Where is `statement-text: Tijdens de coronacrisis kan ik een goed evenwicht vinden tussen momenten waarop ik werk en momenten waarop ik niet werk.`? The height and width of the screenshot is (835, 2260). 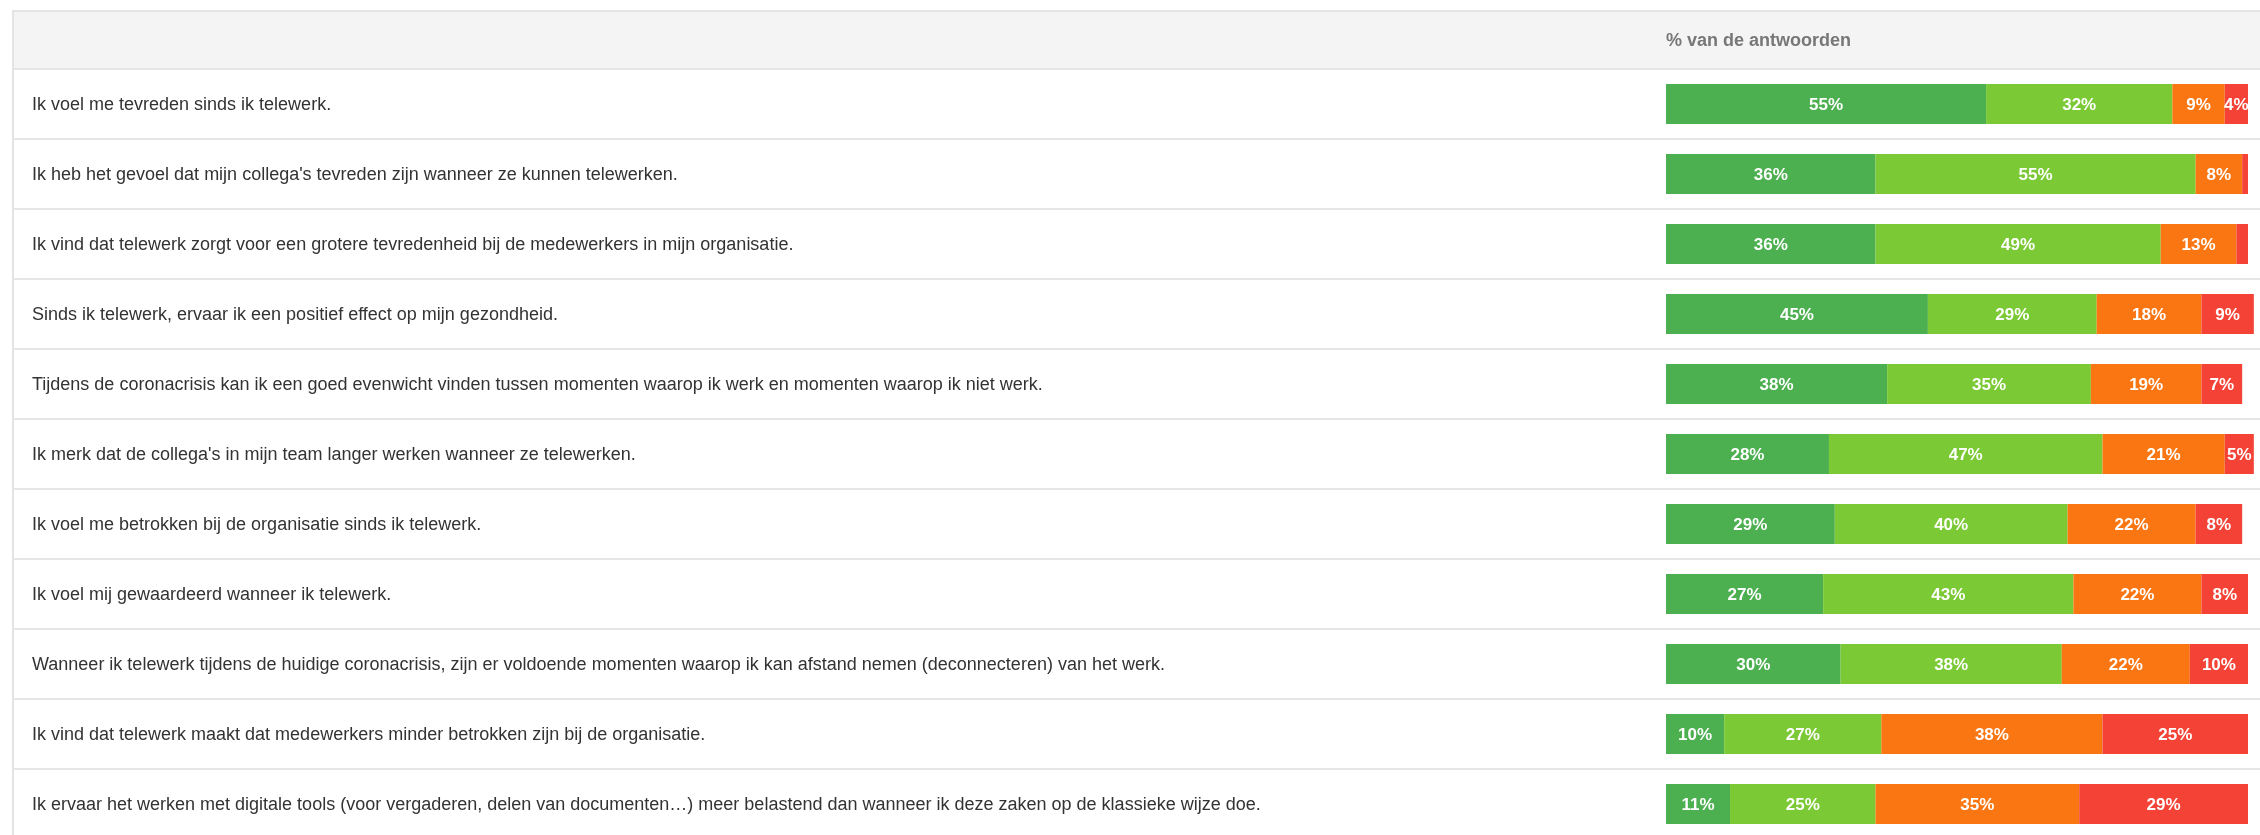 statement-text: Tijdens de coronacrisis kan ik een goed evenwicht vinden tussen momenten waarop ik werk en momenten waarop ik niet werk. is located at coordinates (537, 383).